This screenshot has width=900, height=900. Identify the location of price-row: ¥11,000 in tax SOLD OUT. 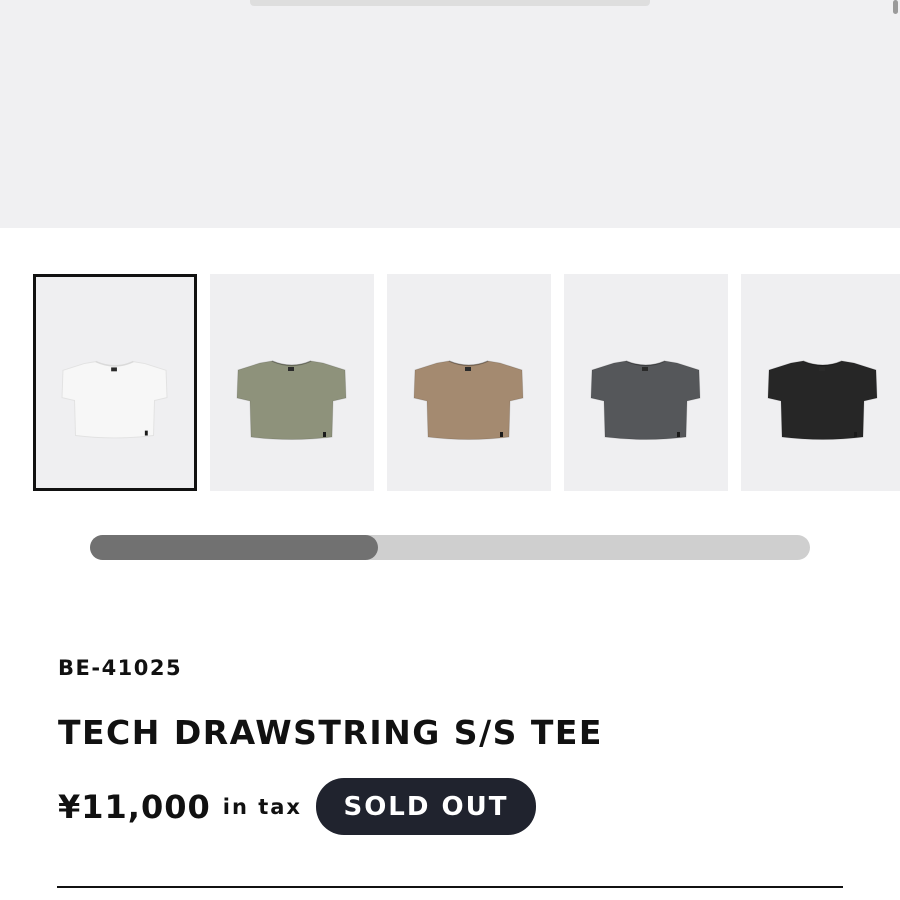
(297, 806).